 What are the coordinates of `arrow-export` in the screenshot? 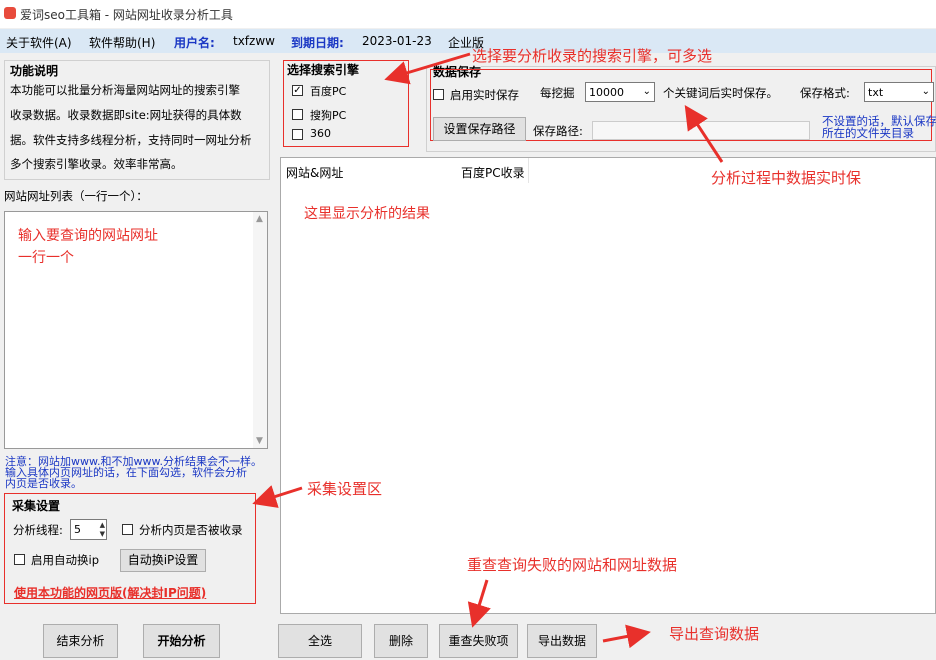 It's located at (626, 636).